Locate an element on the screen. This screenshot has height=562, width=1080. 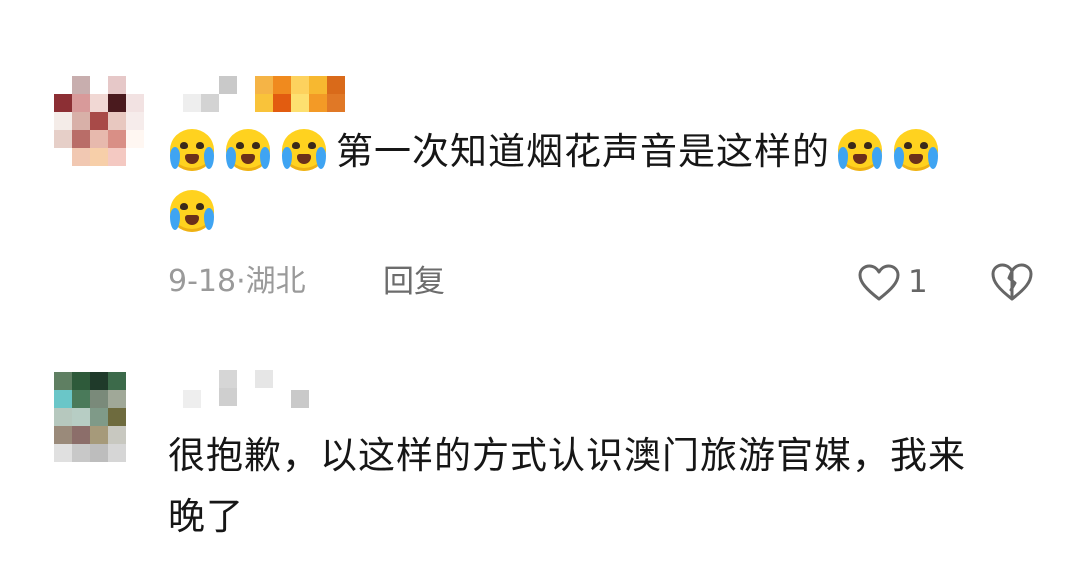
comment-line-1: 很抱歉，以这样的方式认识澳门旅游官媒，我来 is located at coordinates (567, 455).